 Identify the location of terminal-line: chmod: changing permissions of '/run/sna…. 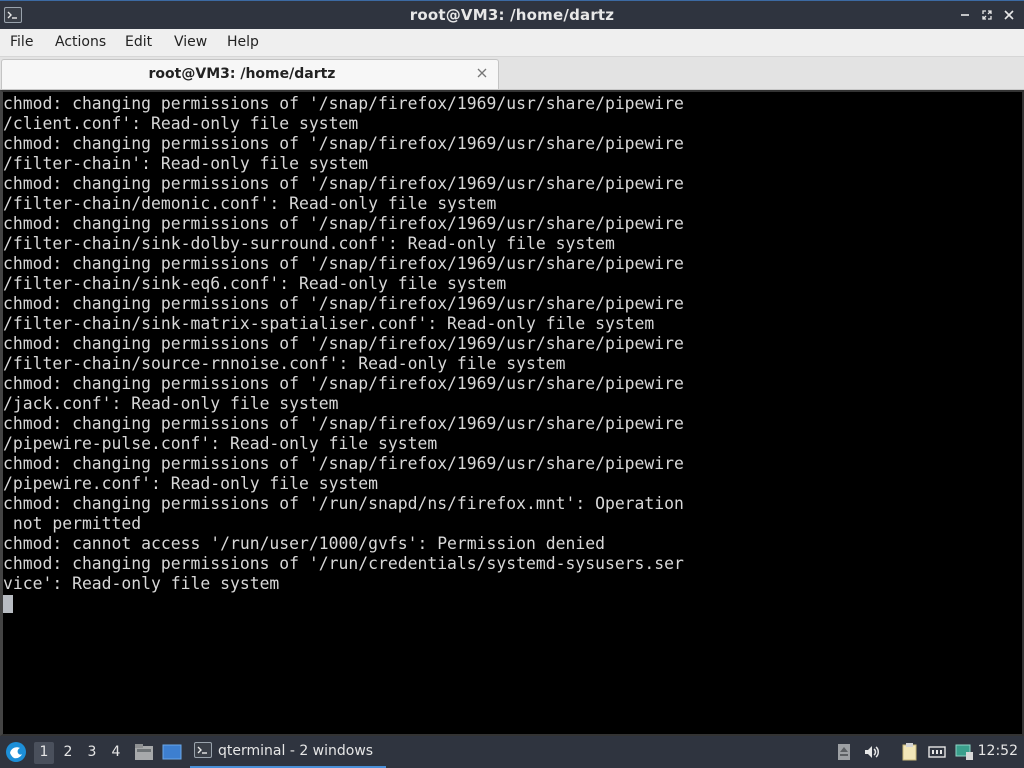
(343, 503).